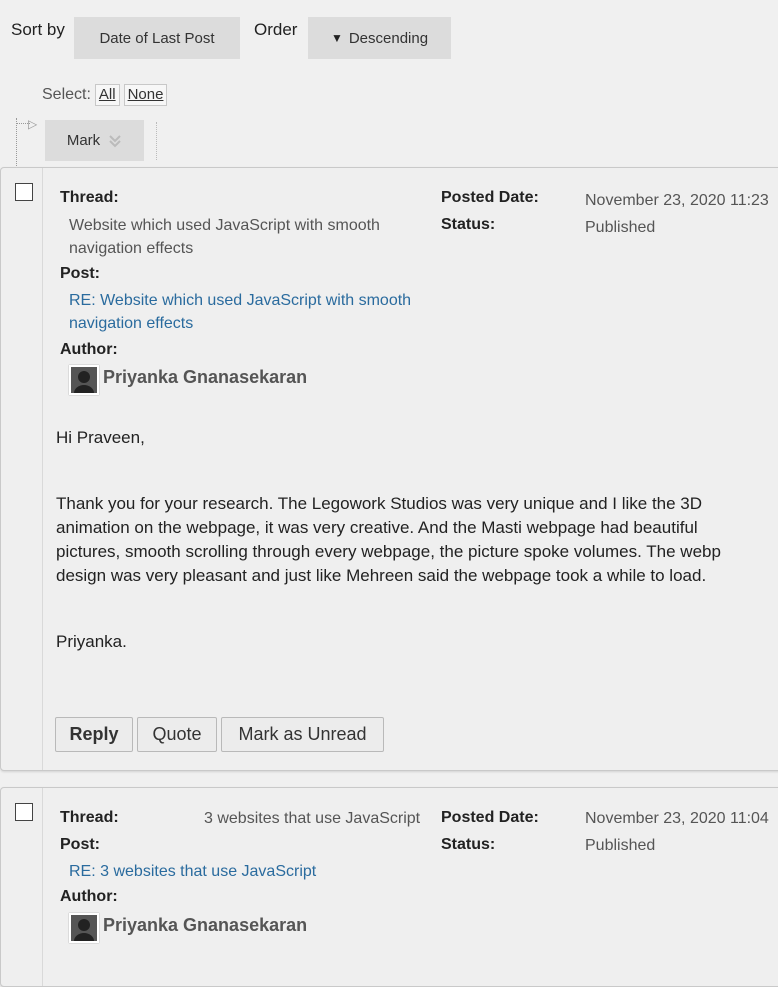  Describe the element at coordinates (94, 734) in the screenshot. I see `reply-button: Reply` at that location.